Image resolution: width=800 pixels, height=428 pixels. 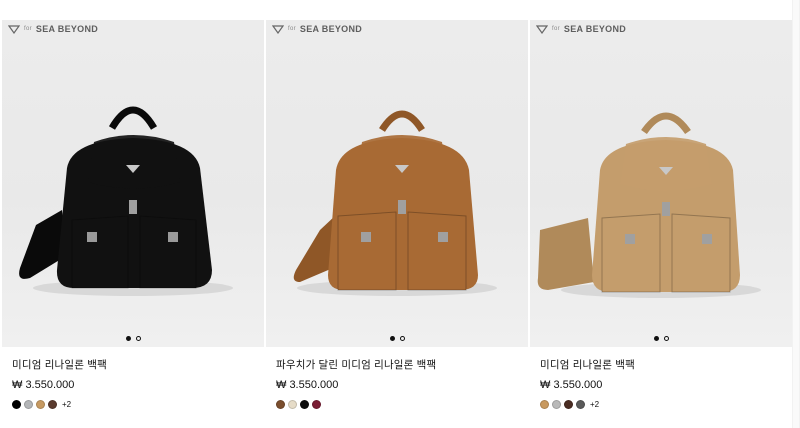 I want to click on scrollbar-thumb, so click(x=796, y=214).